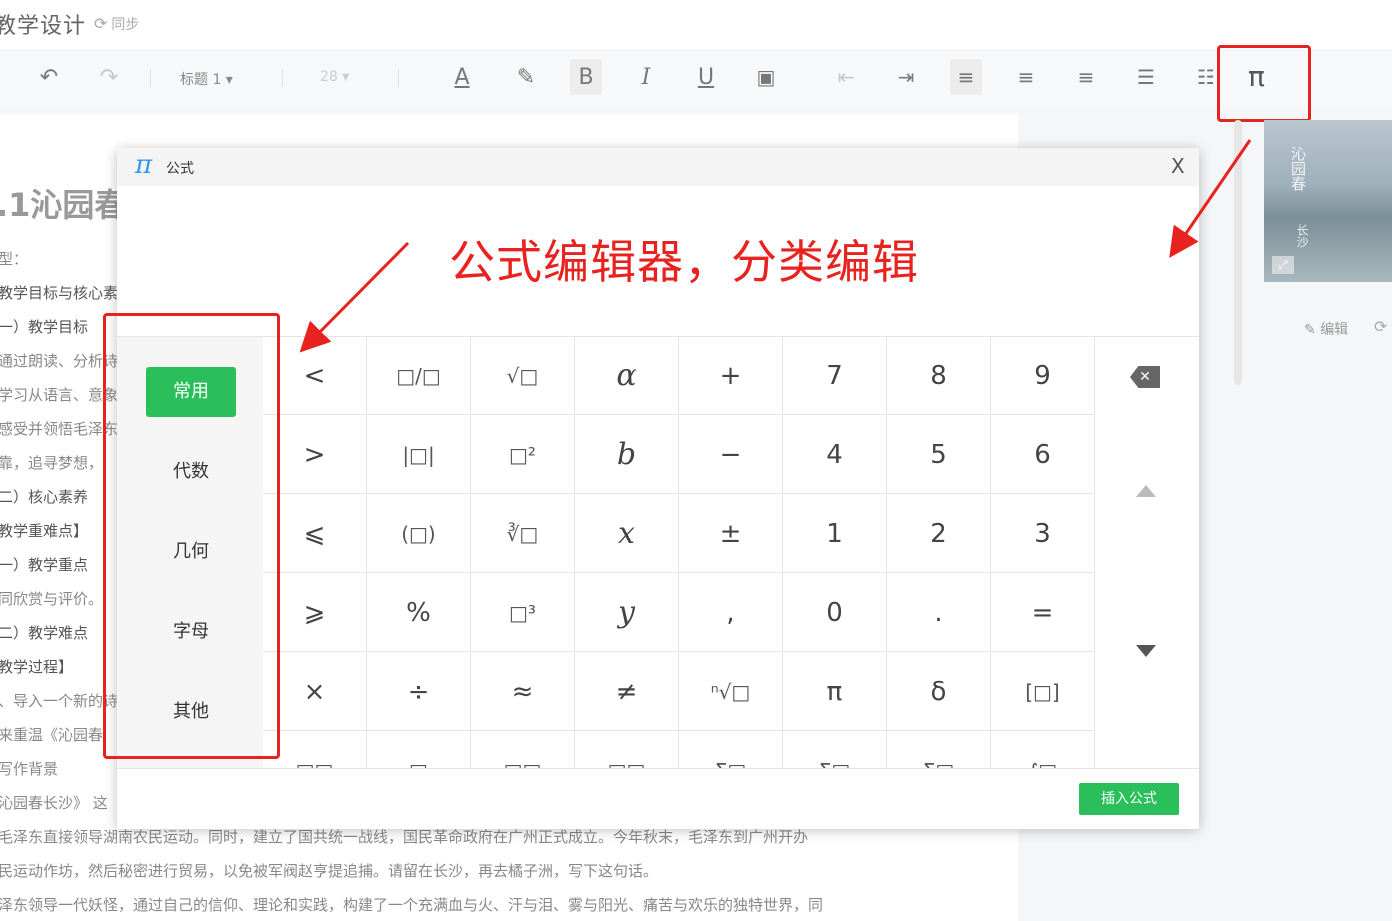  Describe the element at coordinates (1210, 198) in the screenshot. I see `arrow-from-formula-button` at that location.